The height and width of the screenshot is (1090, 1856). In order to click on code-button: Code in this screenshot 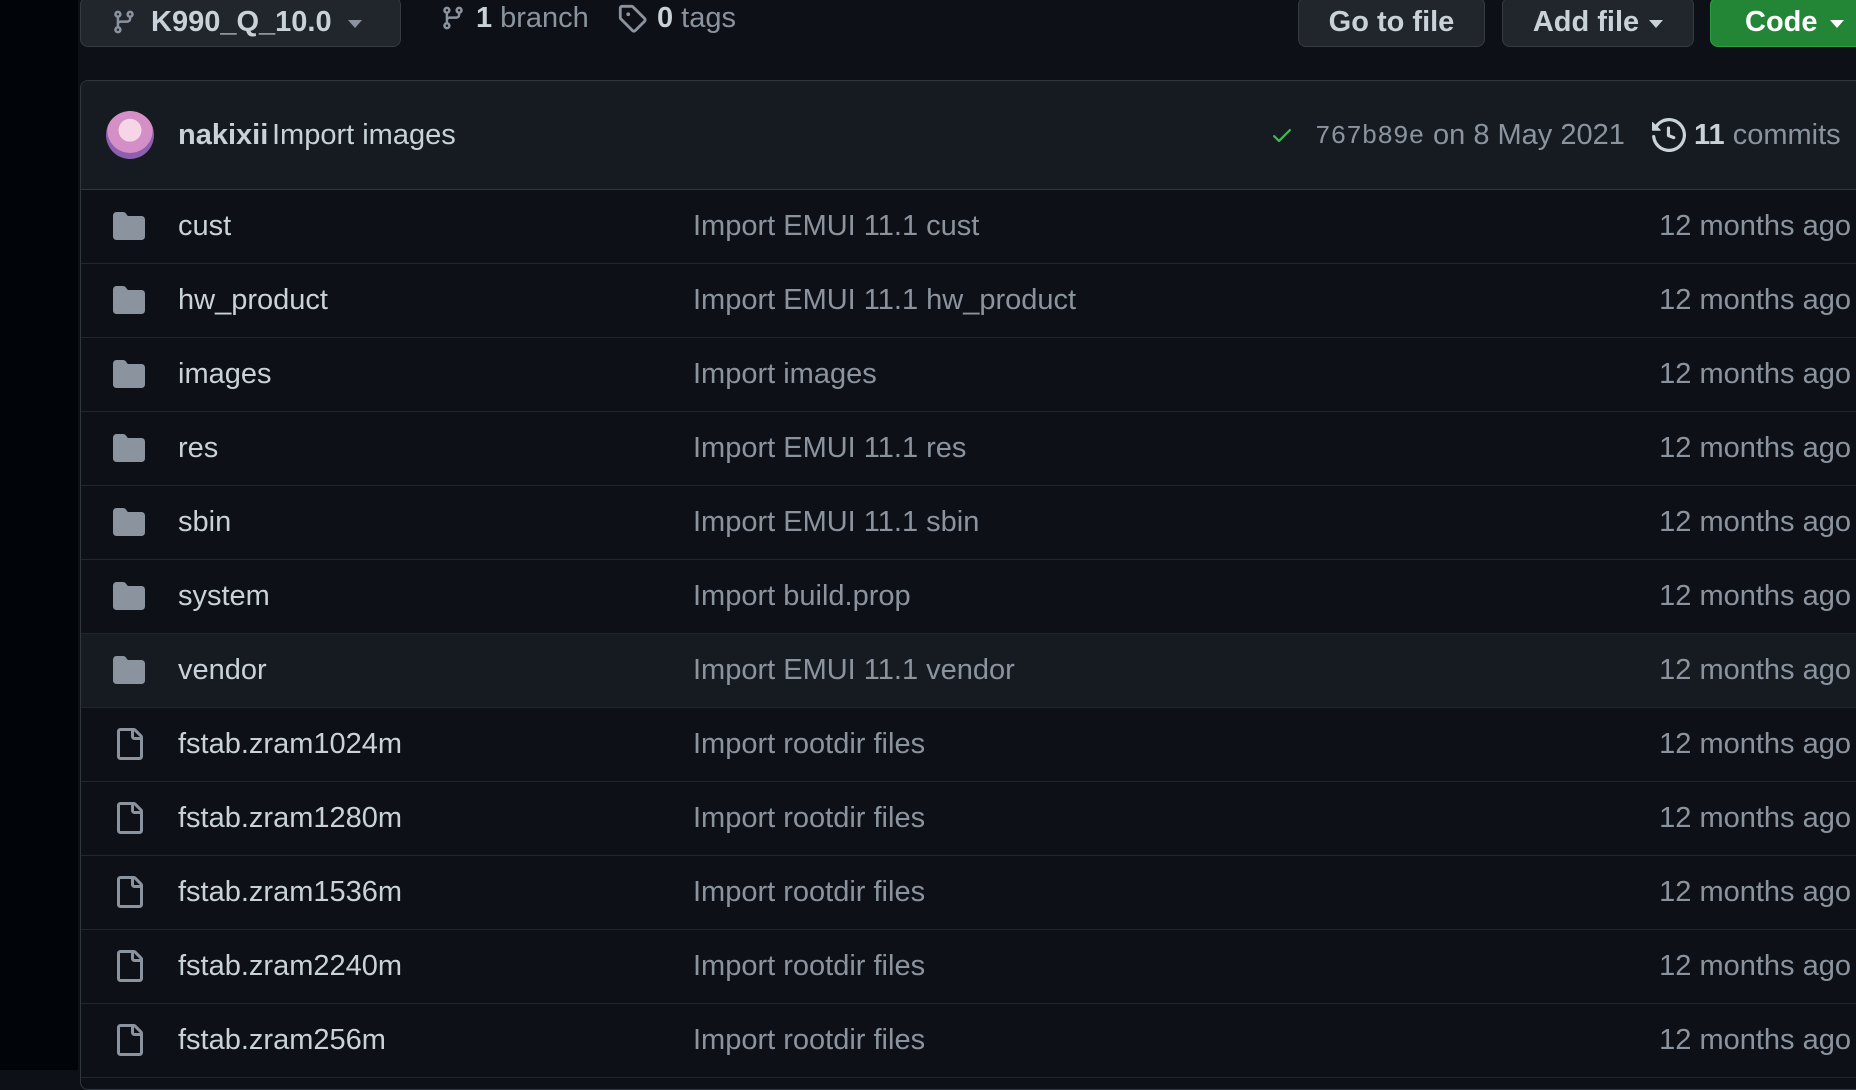, I will do `click(1783, 23)`.